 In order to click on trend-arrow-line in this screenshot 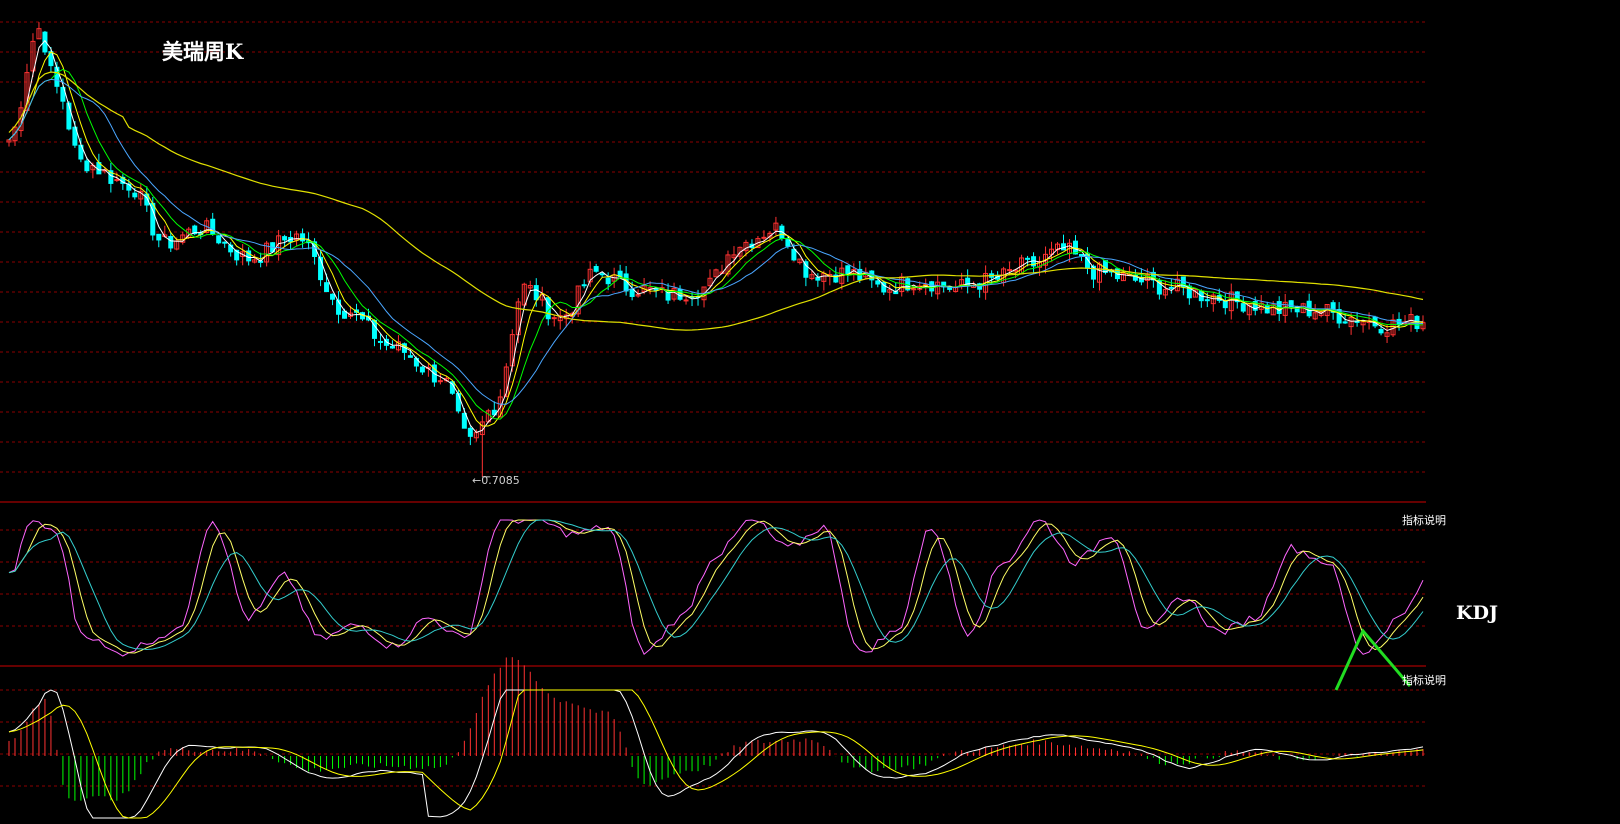, I will do `click(1373, 659)`.